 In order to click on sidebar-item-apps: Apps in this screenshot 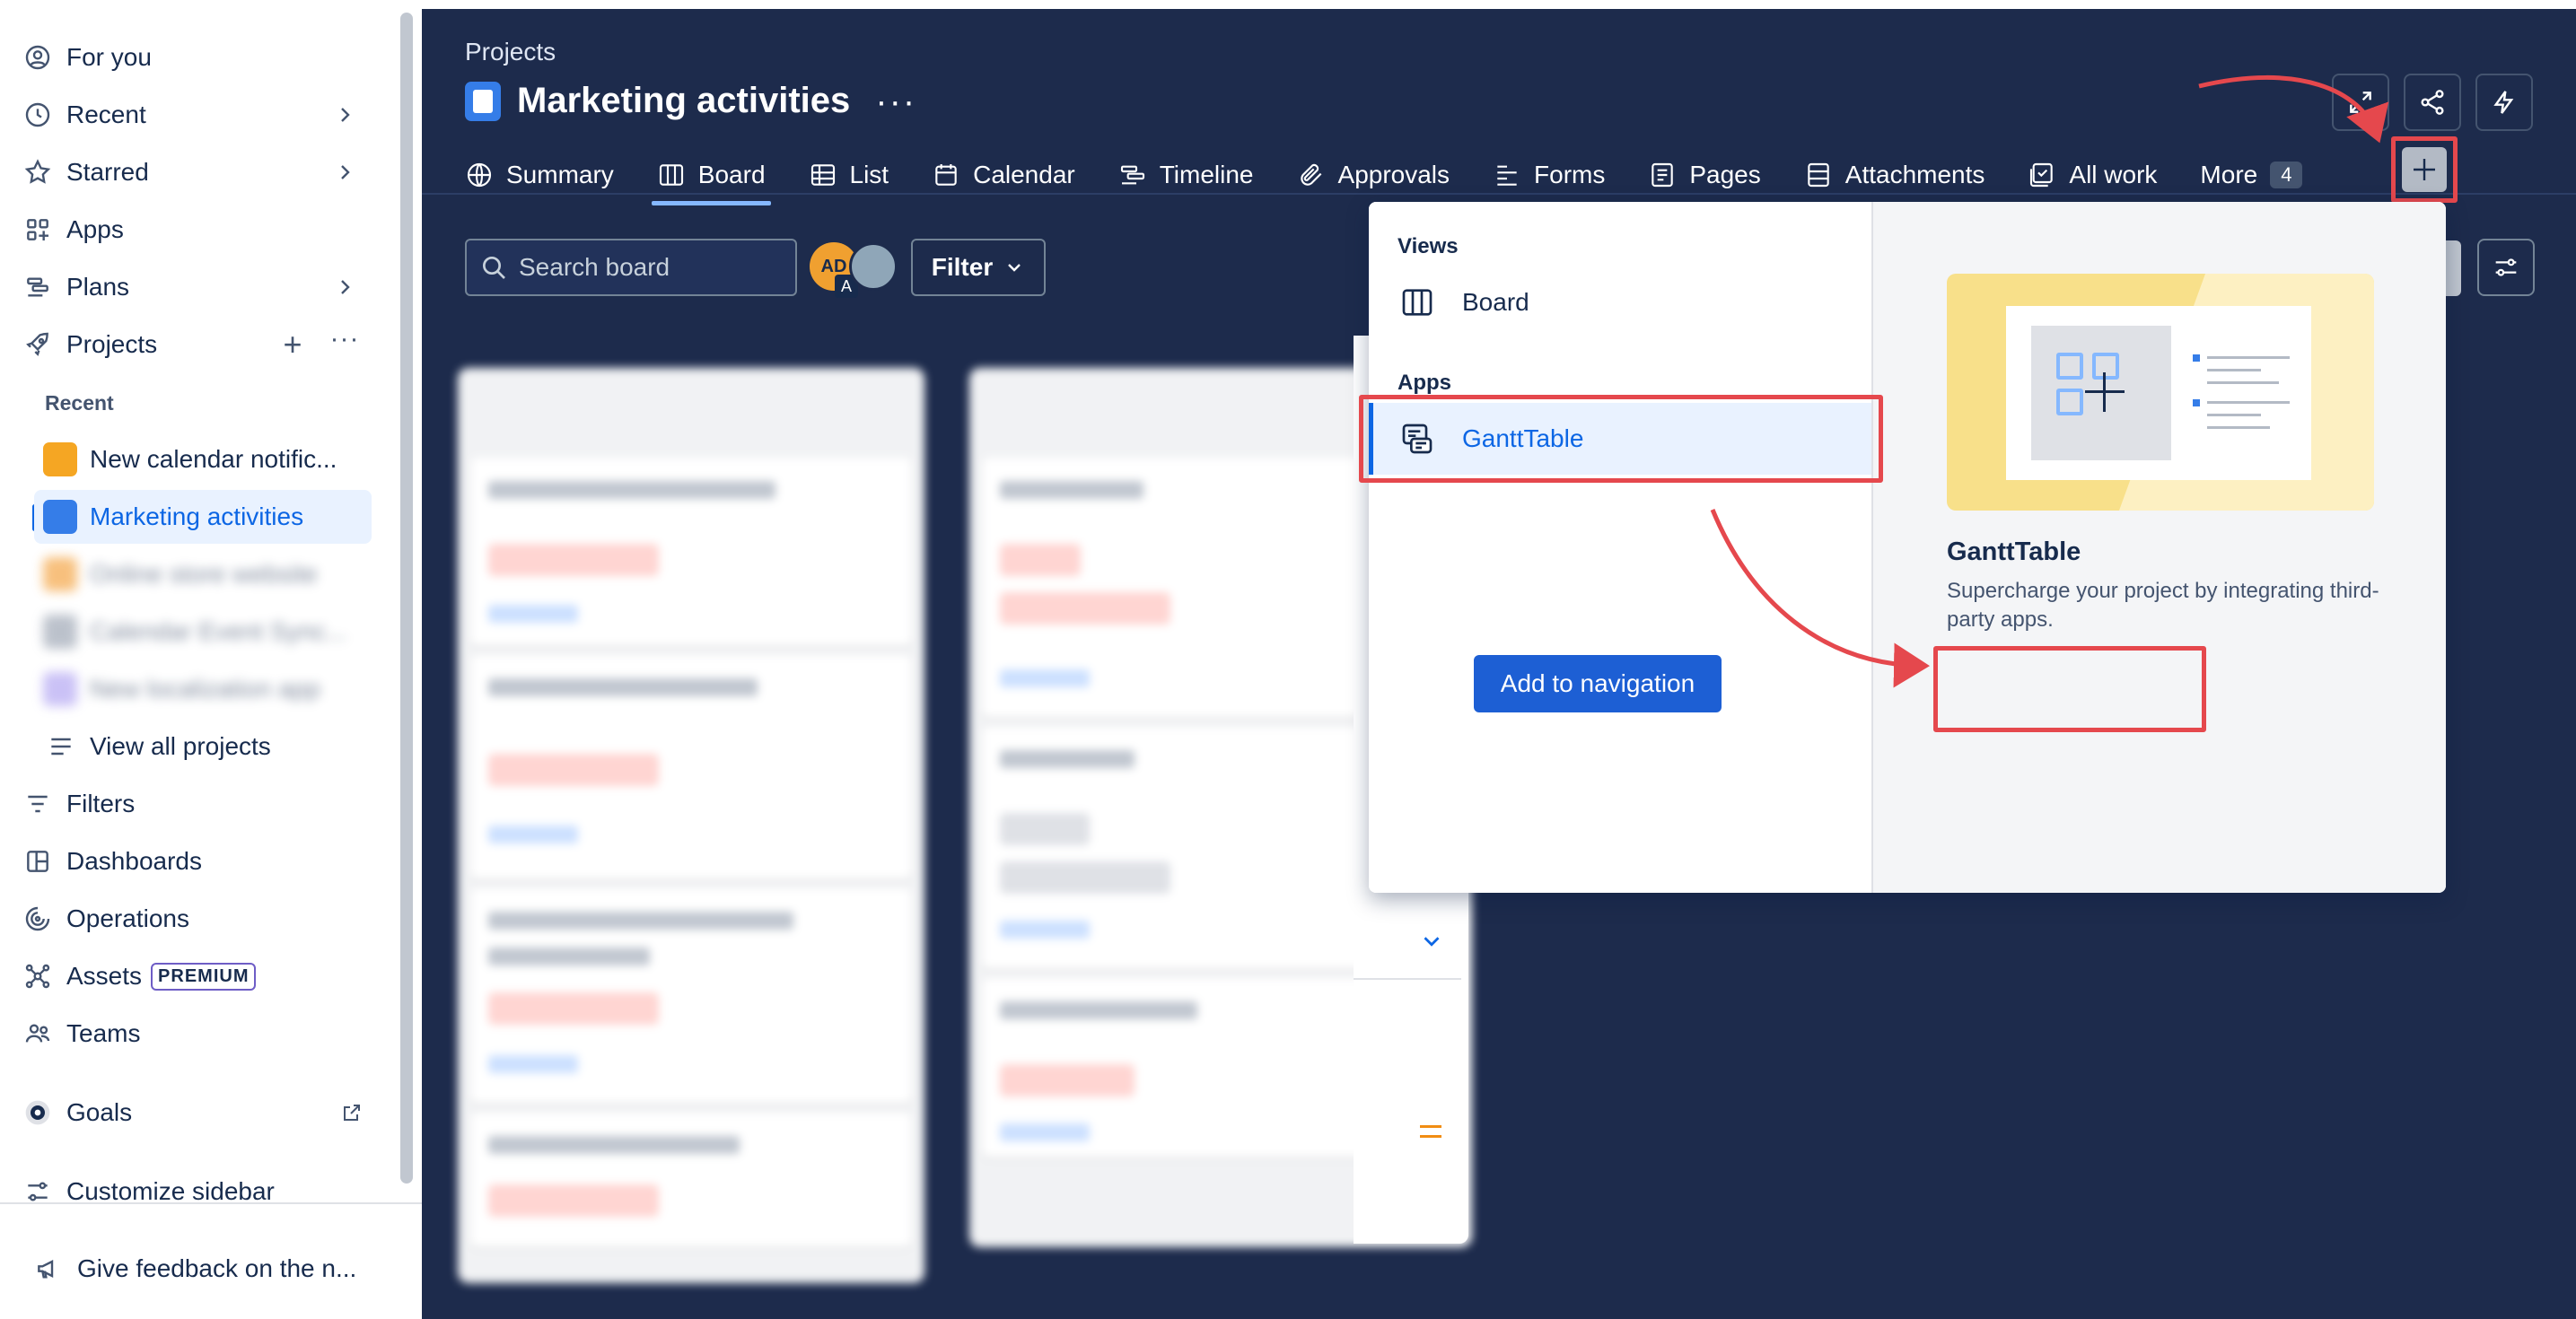, I will do `click(73, 229)`.